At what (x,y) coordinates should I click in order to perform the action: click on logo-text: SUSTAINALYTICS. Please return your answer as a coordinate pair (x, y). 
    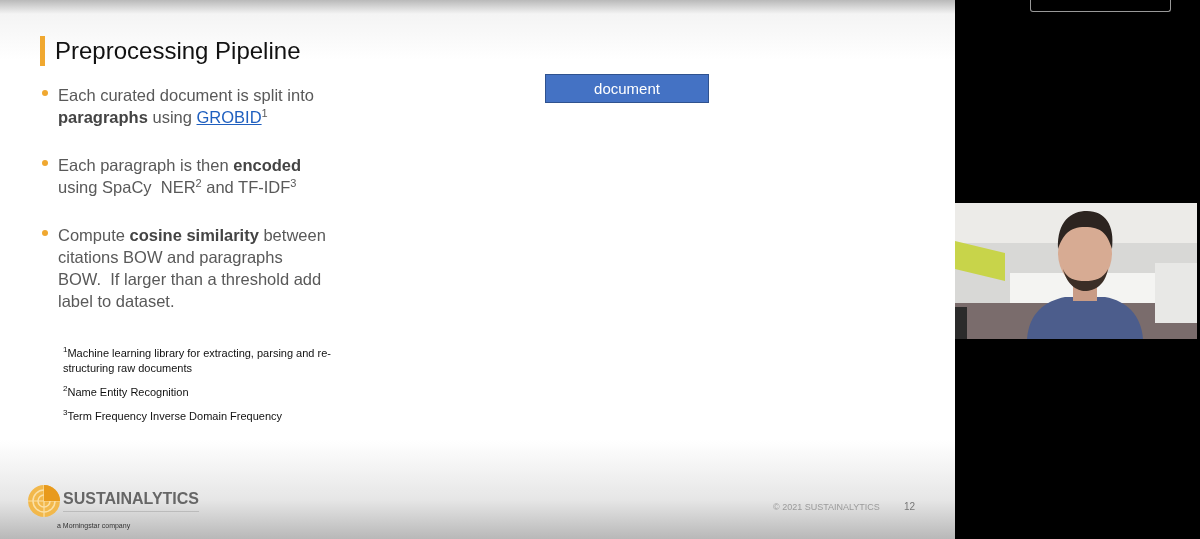
    Looking at the image, I should click on (131, 501).